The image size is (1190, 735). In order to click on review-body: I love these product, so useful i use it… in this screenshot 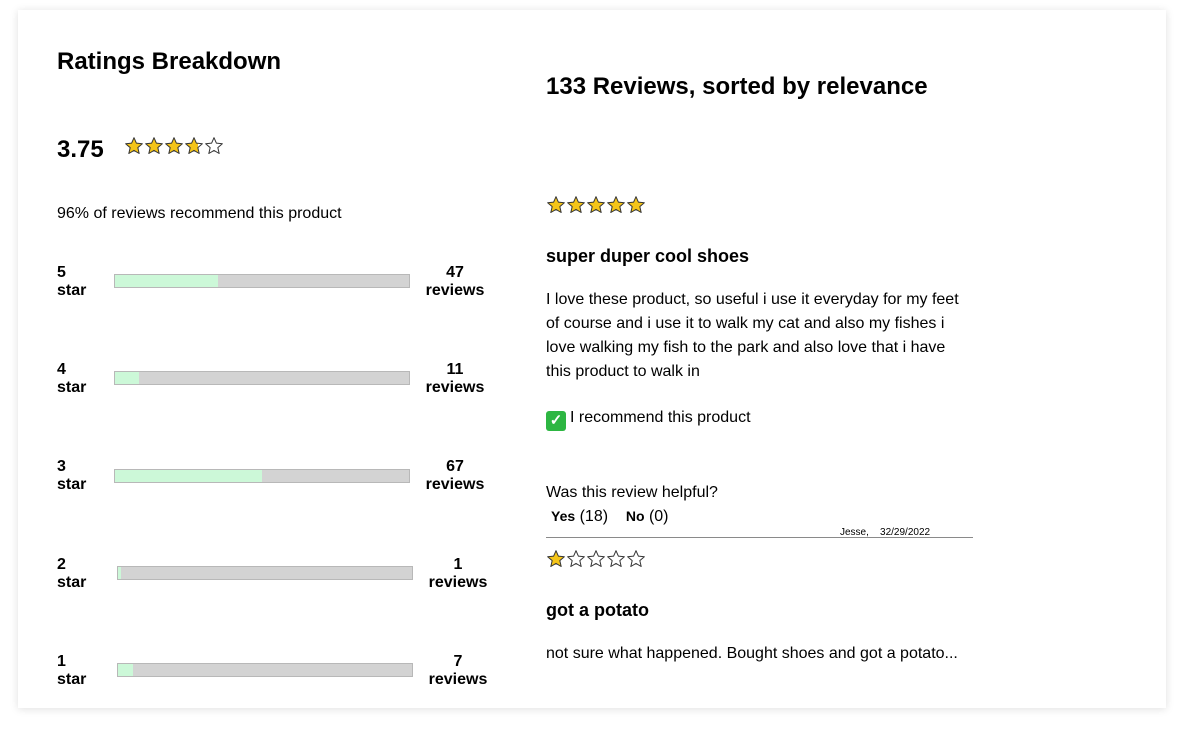, I will do `click(752, 335)`.